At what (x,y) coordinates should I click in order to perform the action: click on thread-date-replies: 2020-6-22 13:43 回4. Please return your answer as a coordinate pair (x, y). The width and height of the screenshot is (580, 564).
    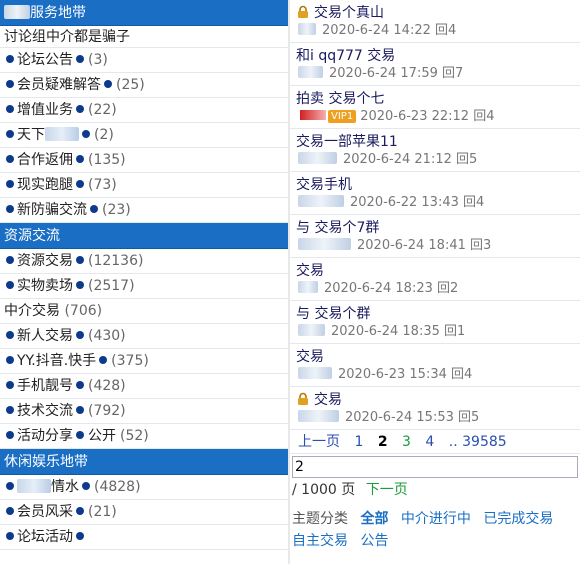
    Looking at the image, I should click on (417, 202).